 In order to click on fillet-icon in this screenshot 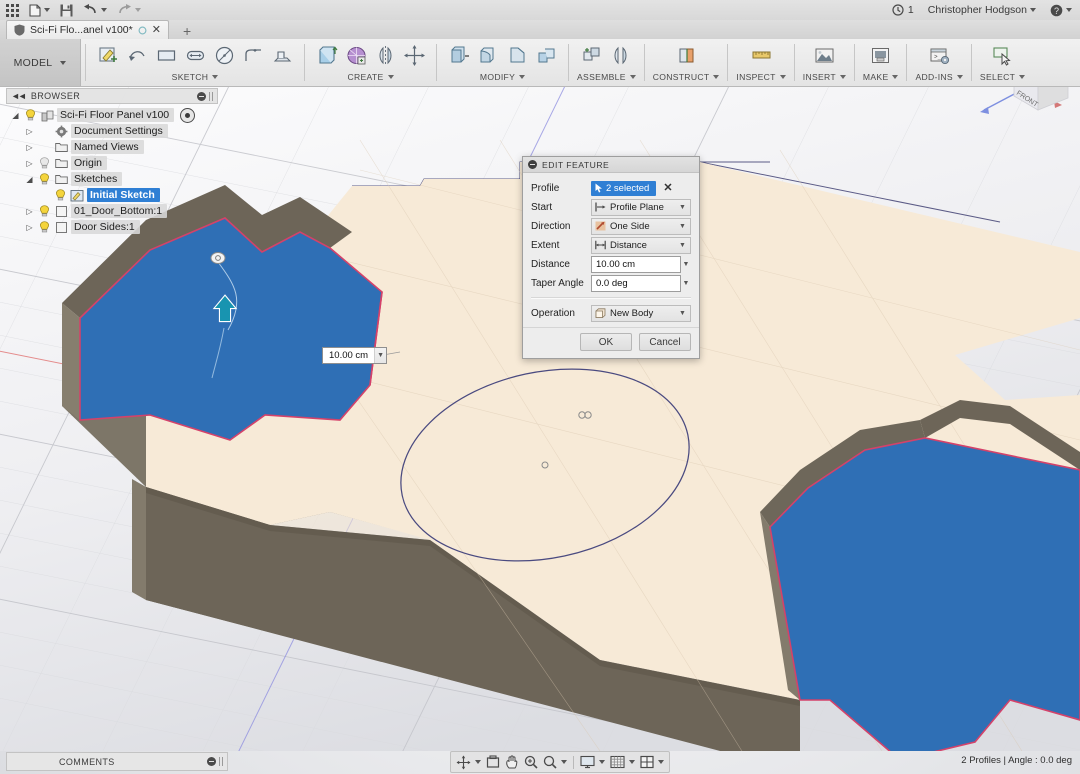, I will do `click(253, 55)`.